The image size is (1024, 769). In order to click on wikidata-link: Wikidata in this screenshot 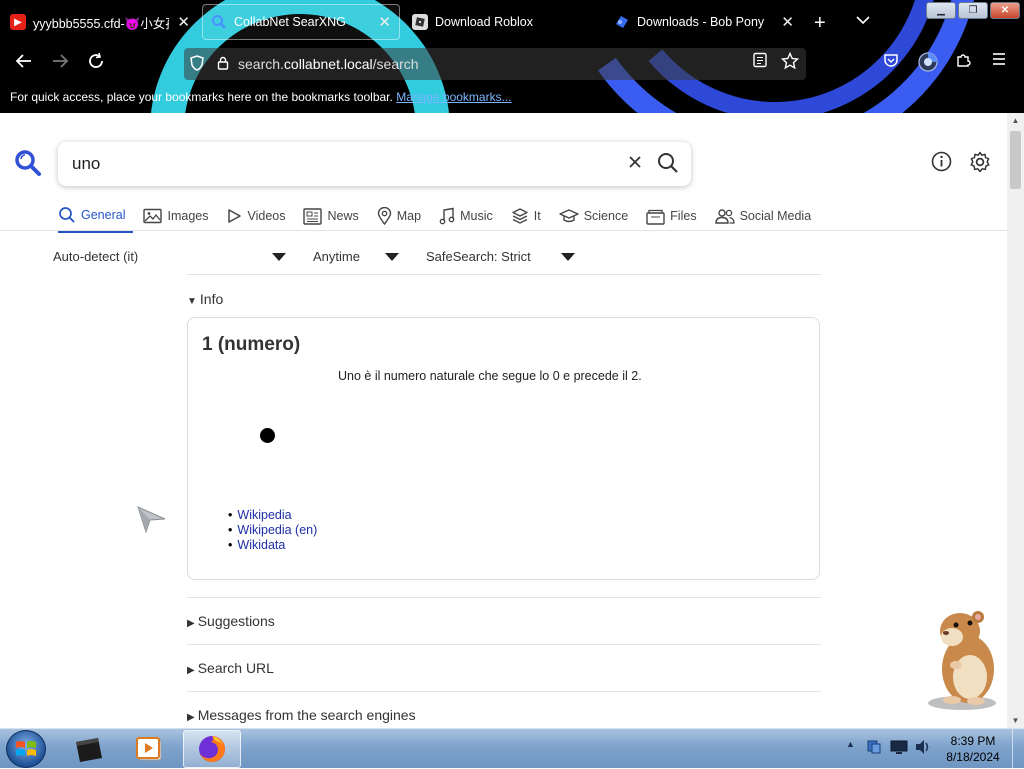, I will do `click(261, 545)`.